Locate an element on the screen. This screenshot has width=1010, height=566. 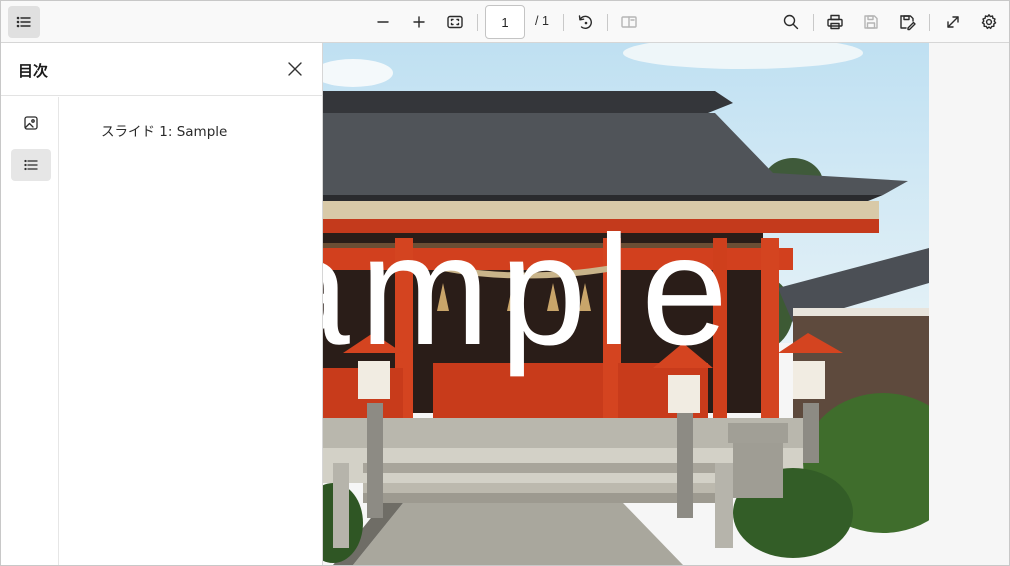
panel-rail is located at coordinates (30, 331).